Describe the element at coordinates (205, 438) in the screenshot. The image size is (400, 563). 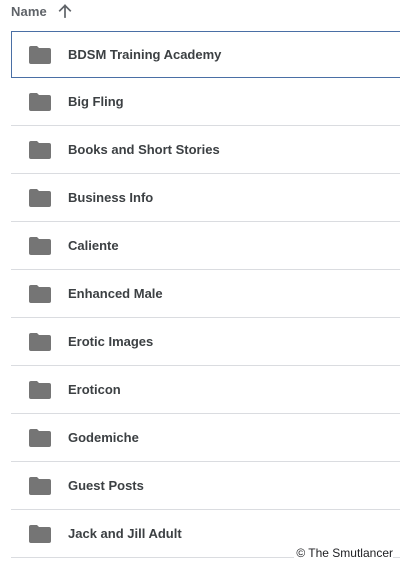
I see `folder-row: Godemiche` at that location.